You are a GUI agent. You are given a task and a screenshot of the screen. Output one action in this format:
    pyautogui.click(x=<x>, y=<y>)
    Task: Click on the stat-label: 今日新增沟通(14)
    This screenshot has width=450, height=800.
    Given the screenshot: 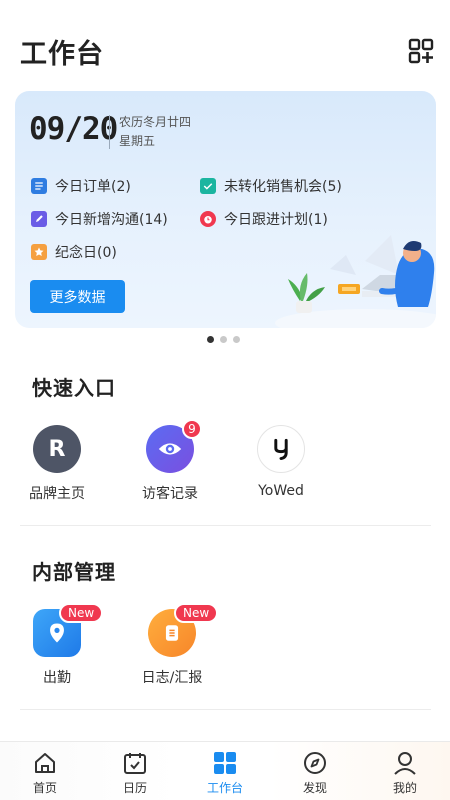 What is the action you would take?
    pyautogui.click(x=111, y=220)
    